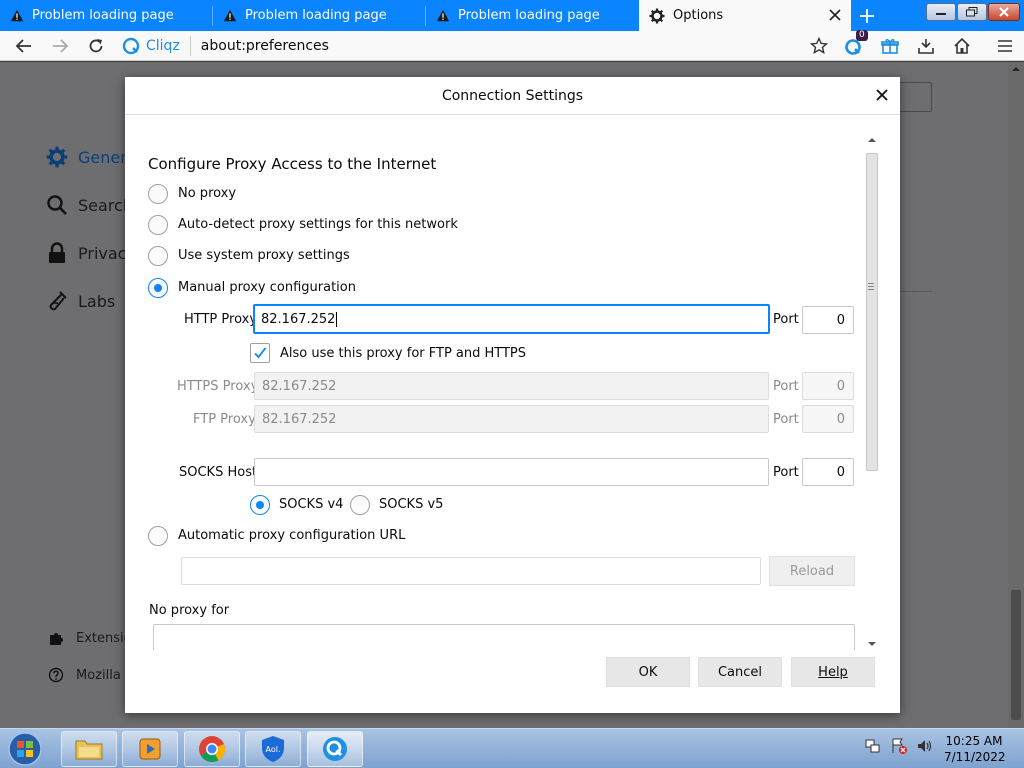 This screenshot has width=1024, height=768. Describe the element at coordinates (150, 749) in the screenshot. I see `taskbar-media-player` at that location.